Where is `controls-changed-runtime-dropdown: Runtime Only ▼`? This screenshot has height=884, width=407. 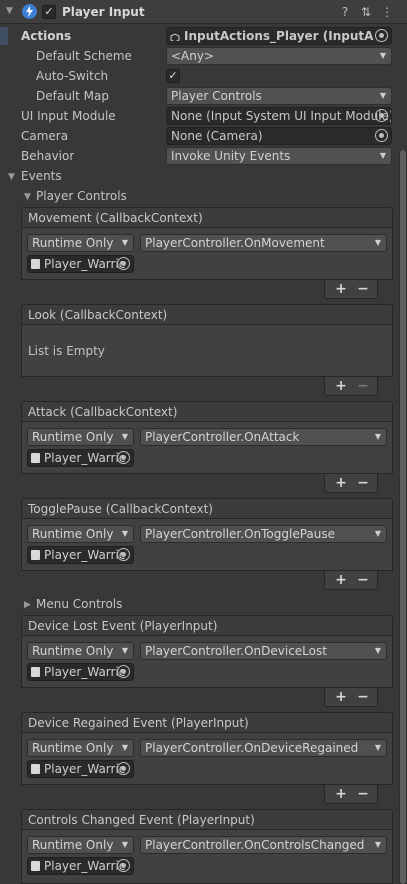
controls-changed-runtime-dropdown: Runtime Only ▼ is located at coordinates (80, 845).